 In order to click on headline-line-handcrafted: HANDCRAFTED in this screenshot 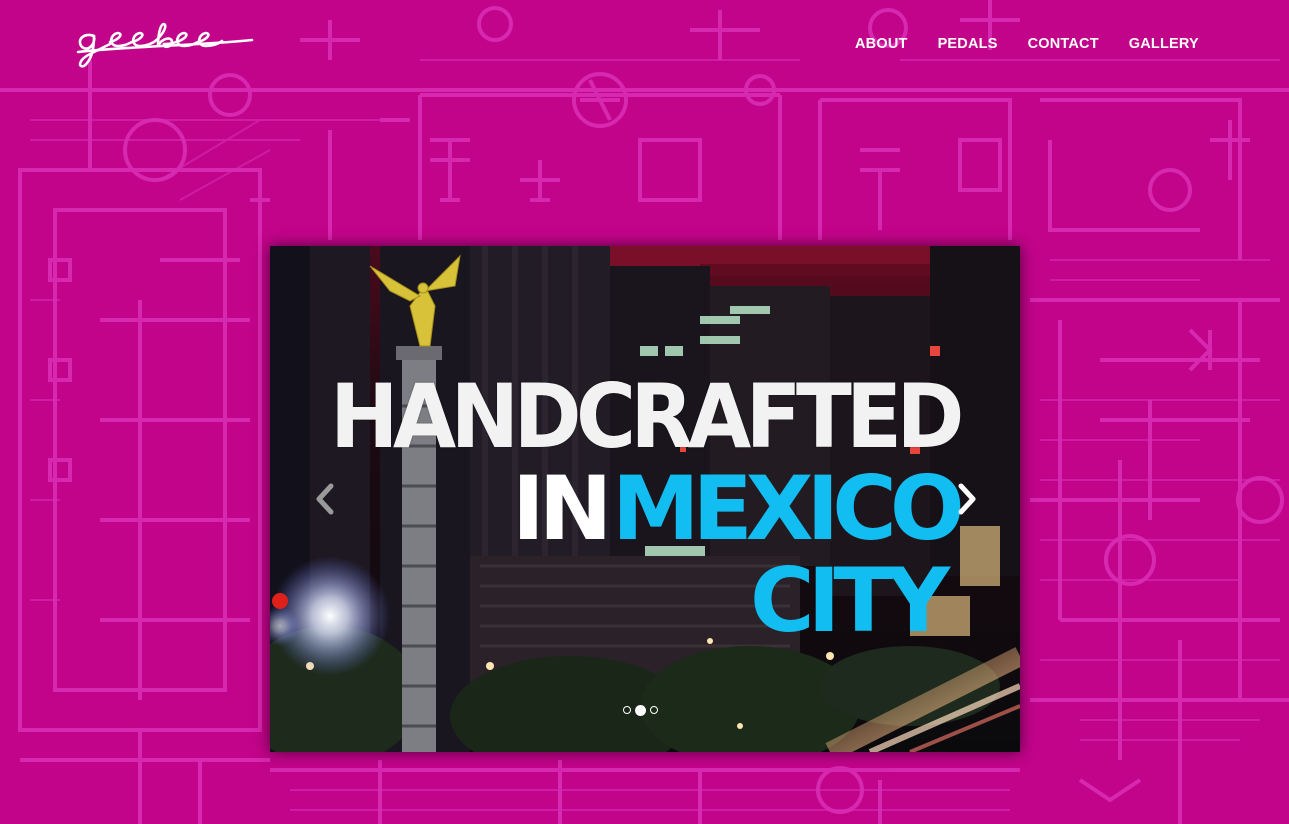, I will do `click(647, 416)`.